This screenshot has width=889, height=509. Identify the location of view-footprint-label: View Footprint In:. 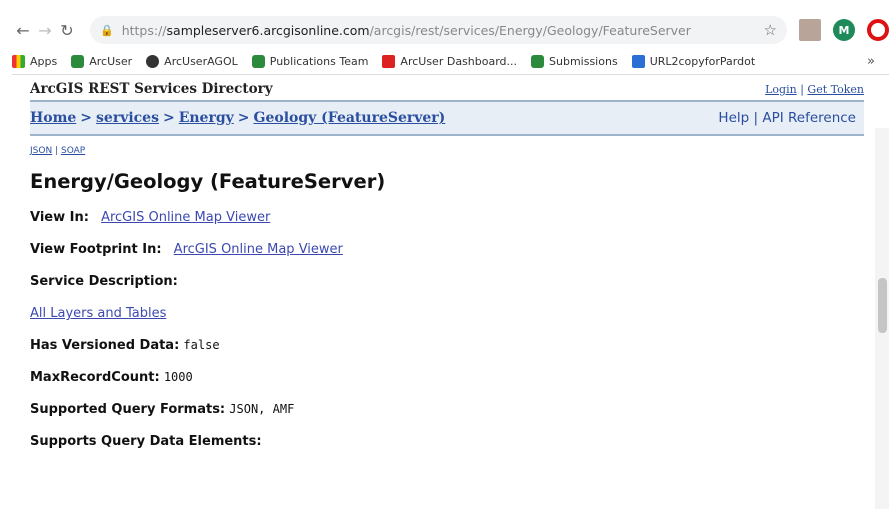
(96, 249).